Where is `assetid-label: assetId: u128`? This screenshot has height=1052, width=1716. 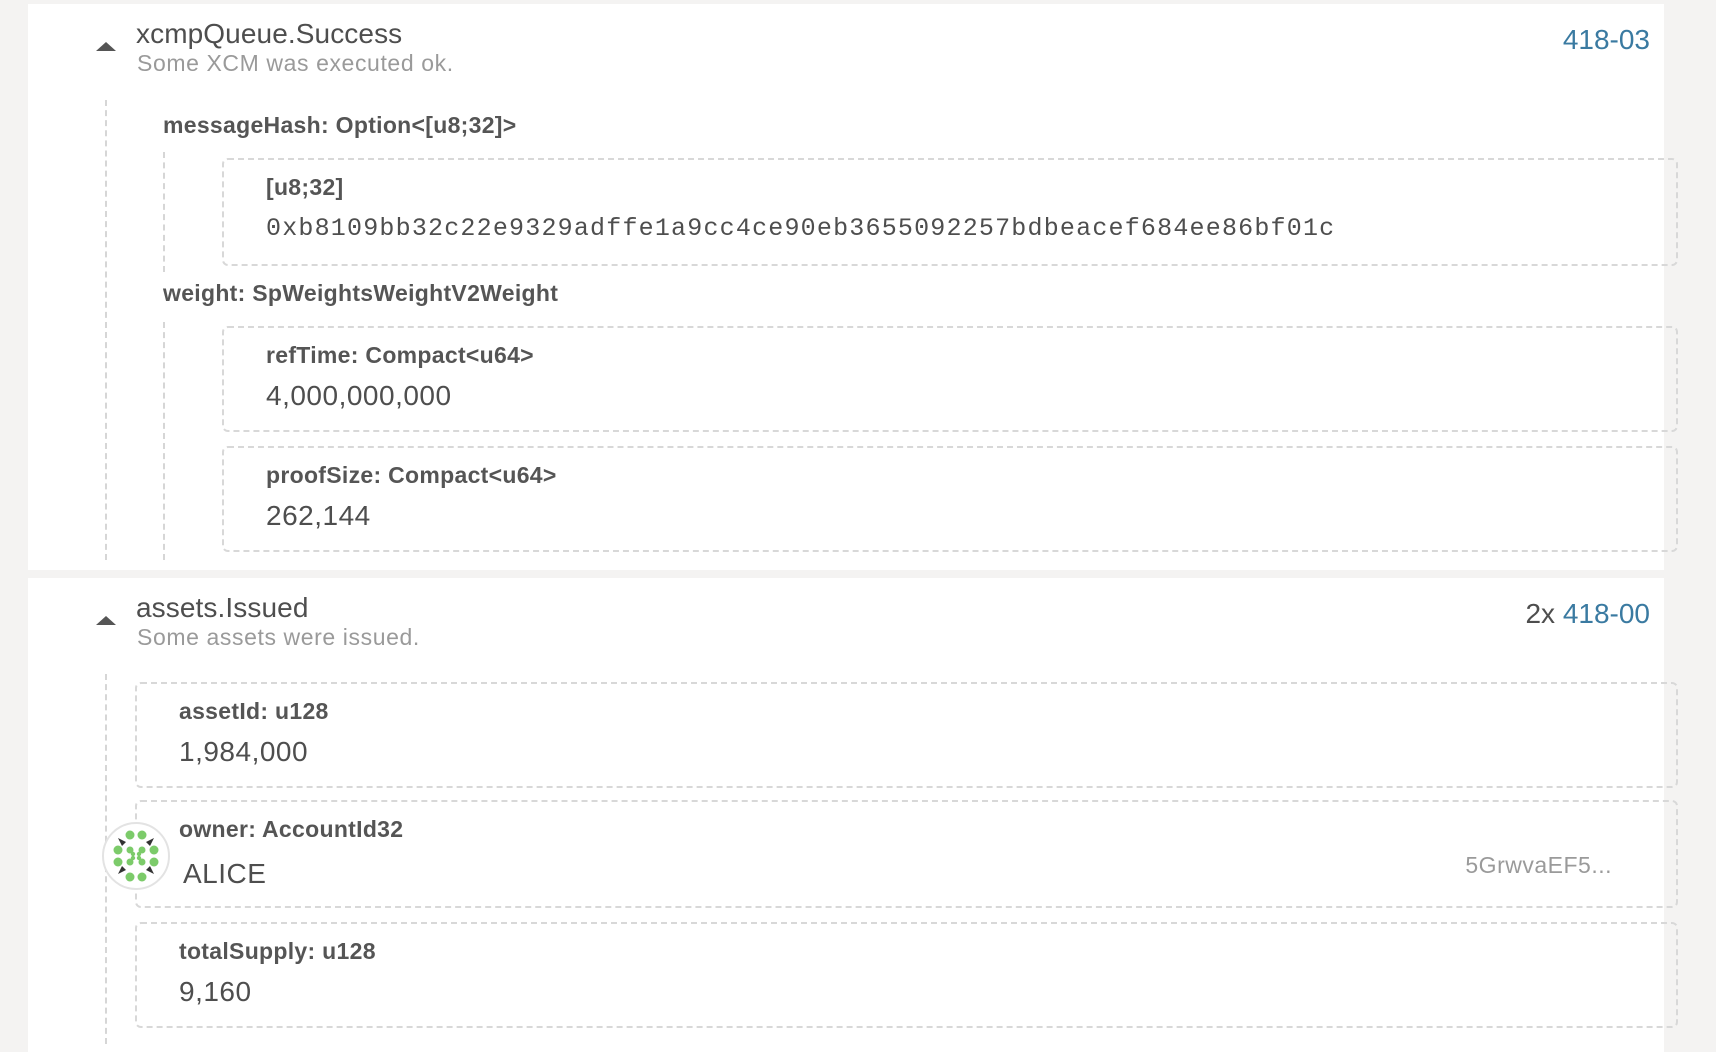
assetid-label: assetId: u128 is located at coordinates (254, 711).